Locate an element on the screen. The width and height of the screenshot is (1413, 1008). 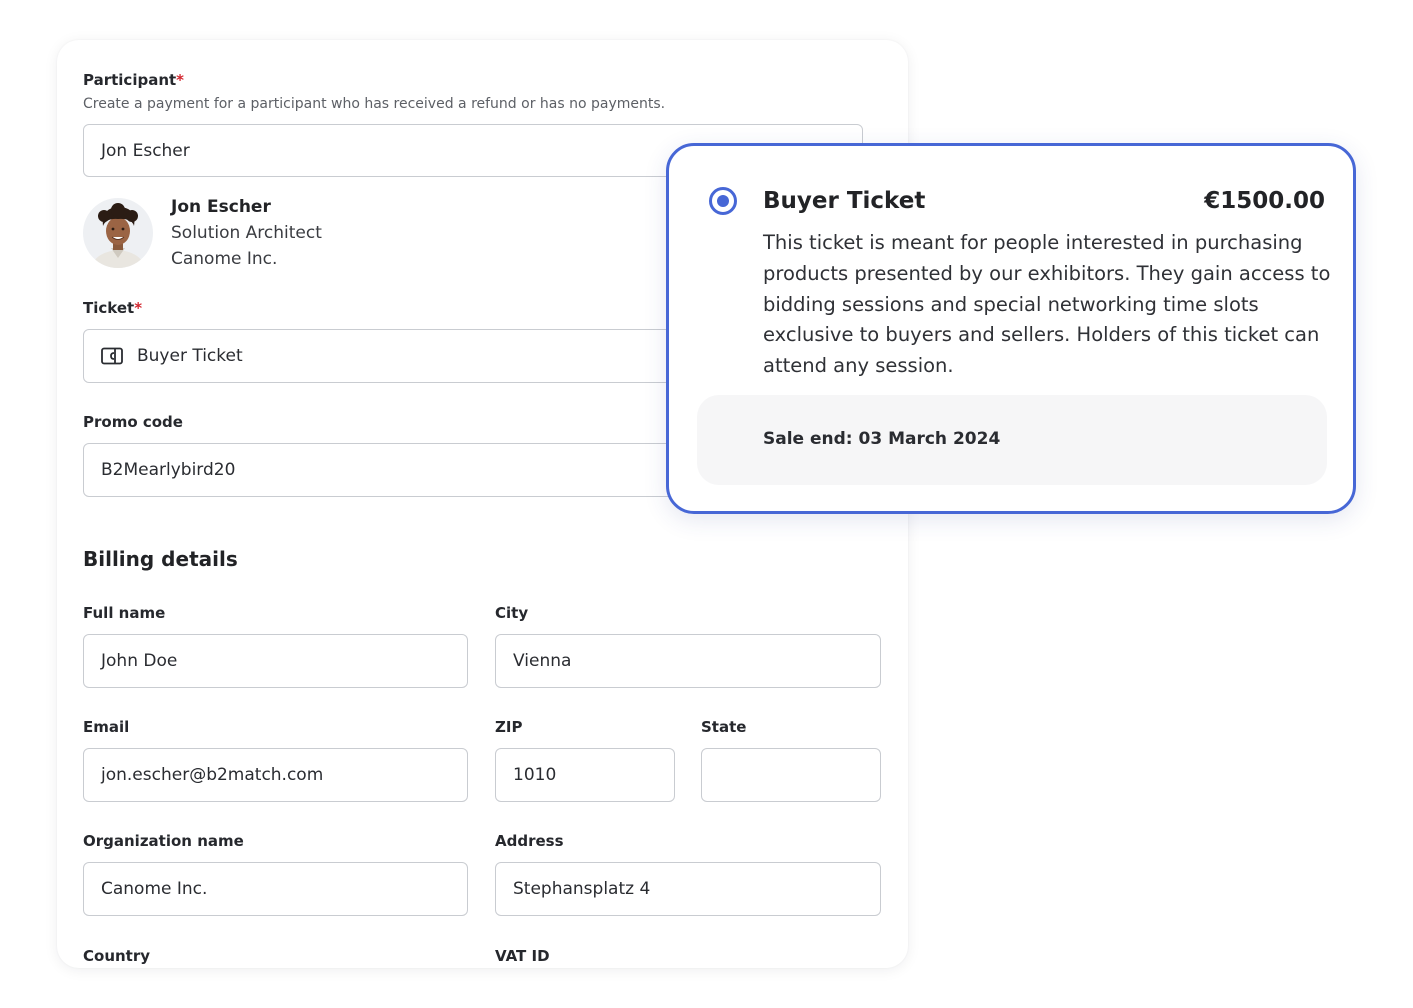
promo-code-label: Promo code is located at coordinates (133, 422).